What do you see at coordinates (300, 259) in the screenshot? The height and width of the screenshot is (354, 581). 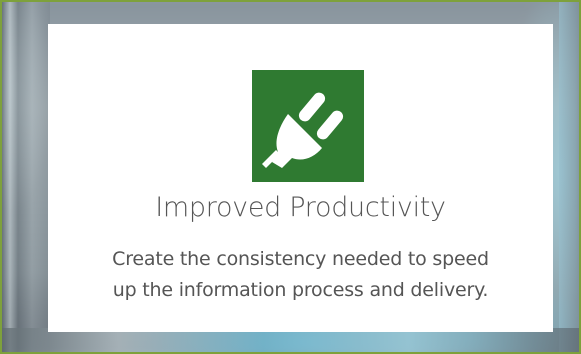 I see `feature-description-line: Create the consistency needed to speed` at bounding box center [300, 259].